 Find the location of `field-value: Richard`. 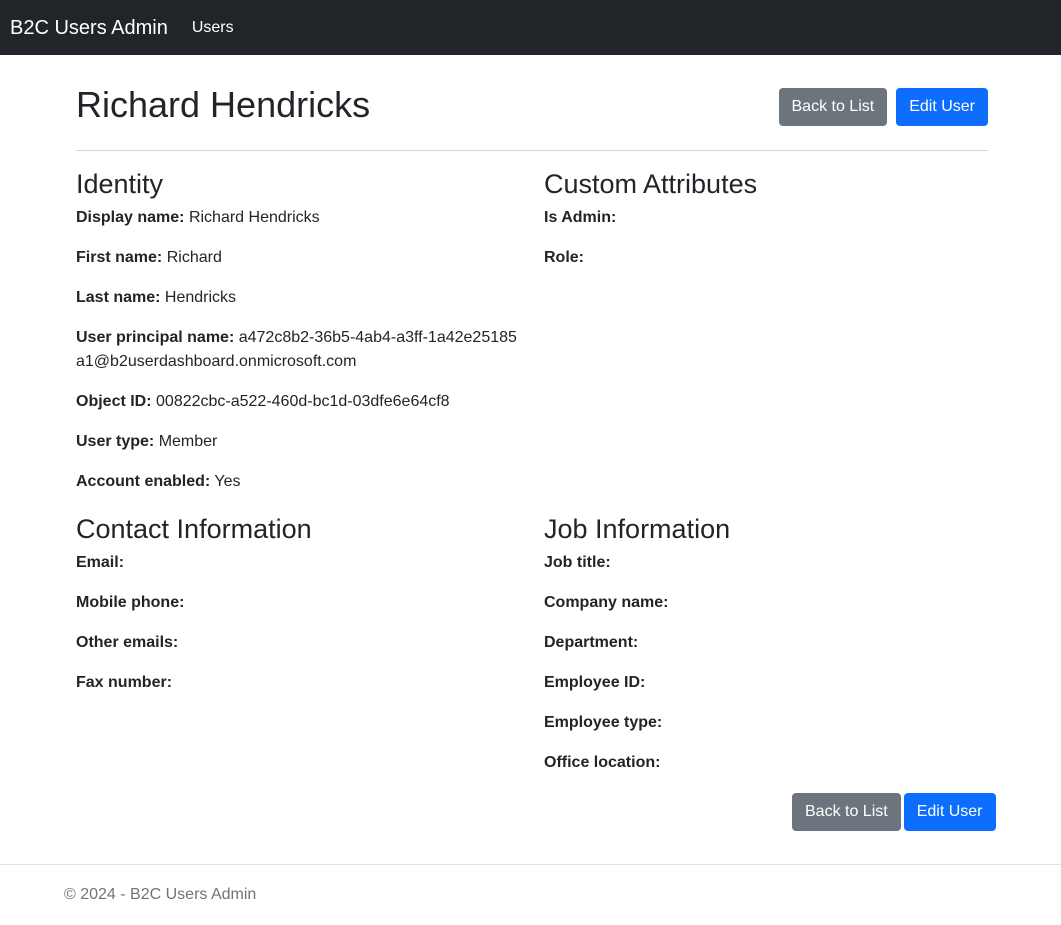

field-value: Richard is located at coordinates (194, 257).